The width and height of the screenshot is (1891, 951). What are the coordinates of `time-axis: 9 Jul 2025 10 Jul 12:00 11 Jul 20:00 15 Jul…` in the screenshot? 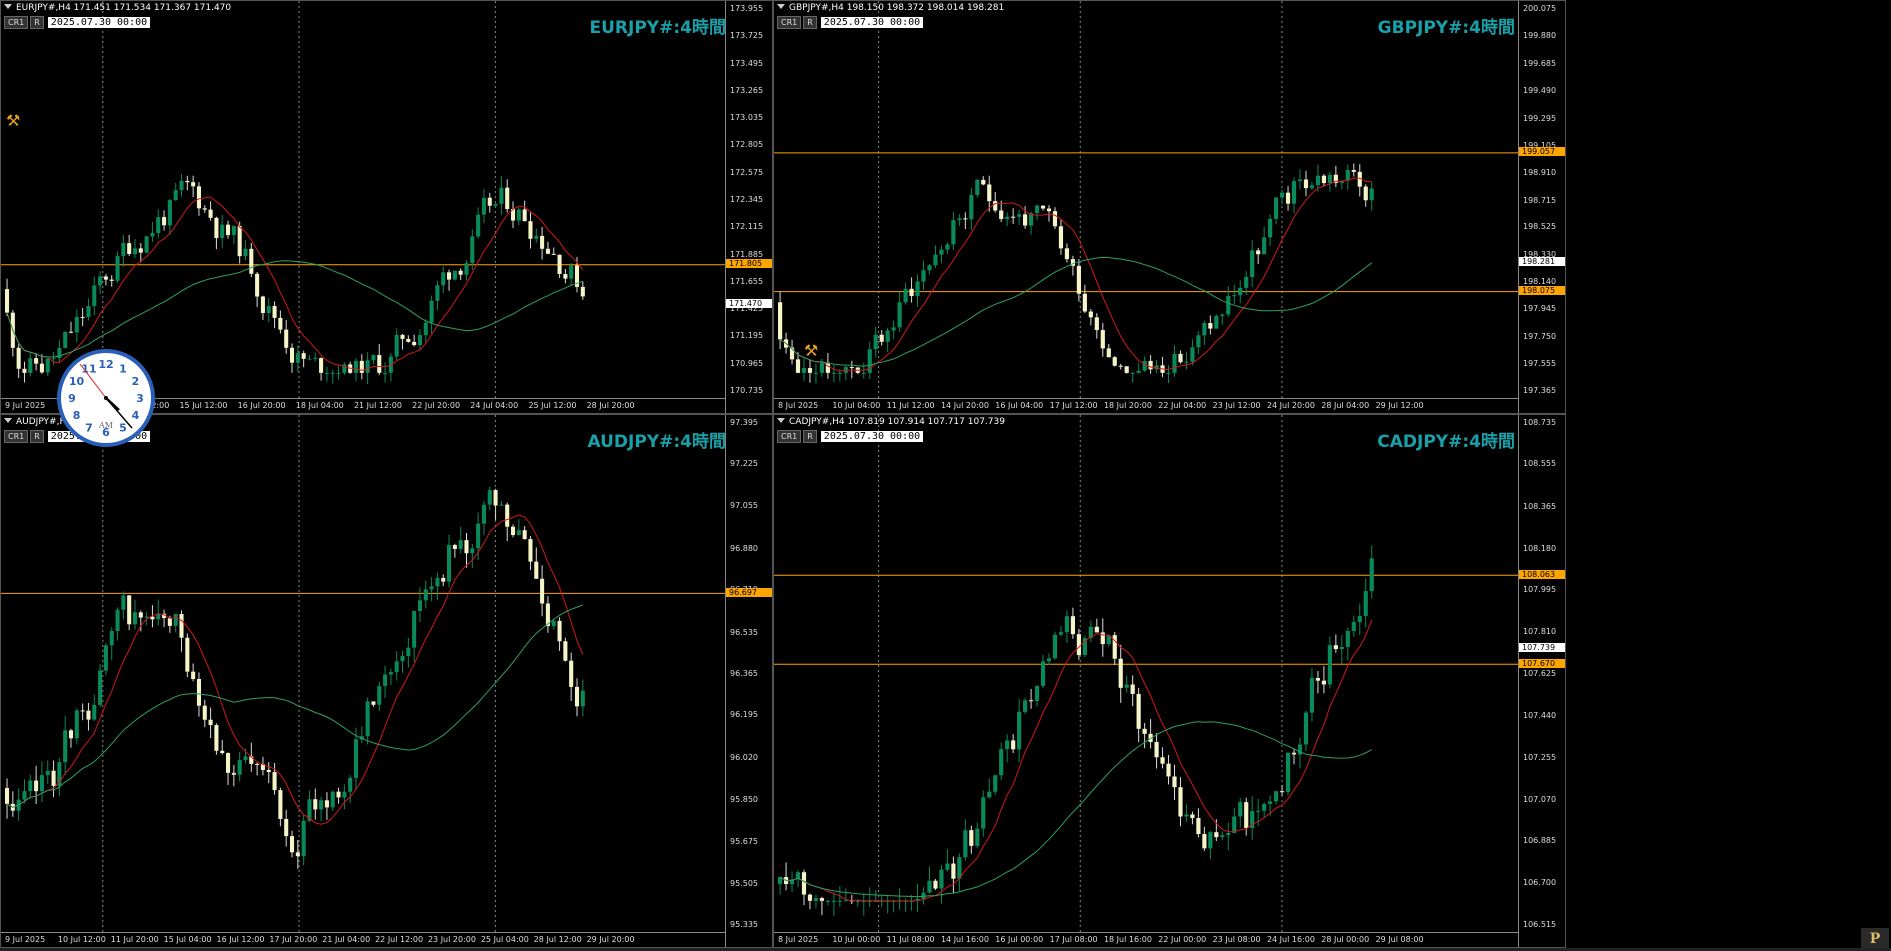 It's located at (363, 939).